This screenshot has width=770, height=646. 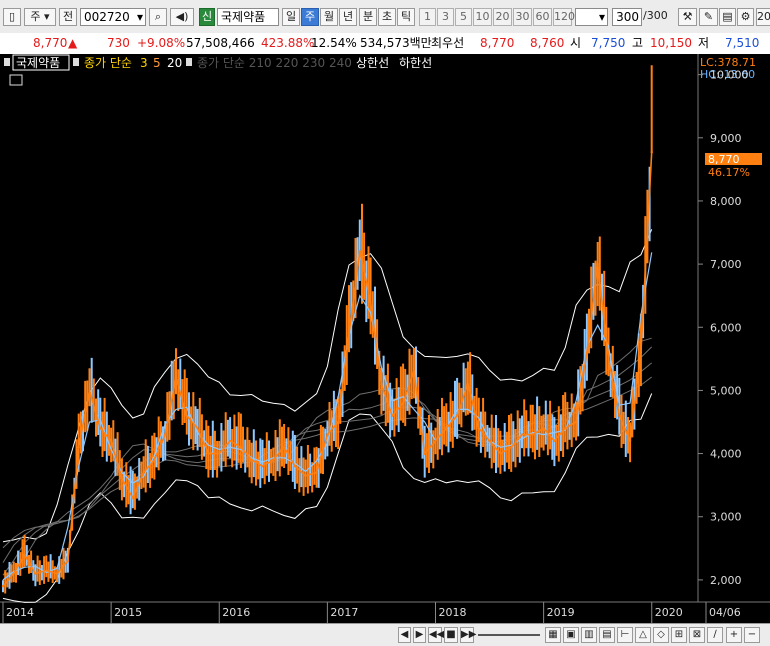 What do you see at coordinates (729, 172) in the screenshot?
I see `current-pct-label: 46.17%` at bounding box center [729, 172].